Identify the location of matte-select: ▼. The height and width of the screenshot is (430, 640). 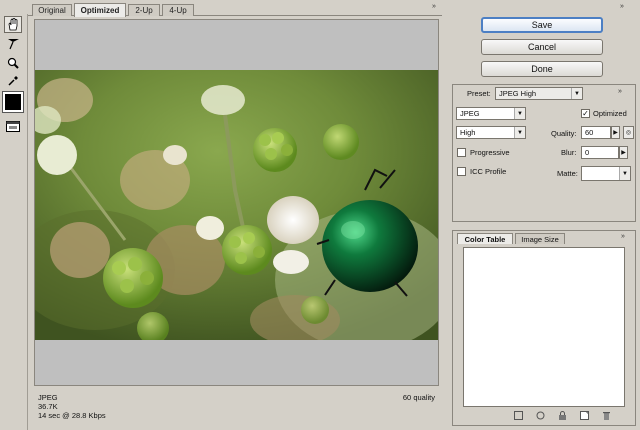
(606, 173).